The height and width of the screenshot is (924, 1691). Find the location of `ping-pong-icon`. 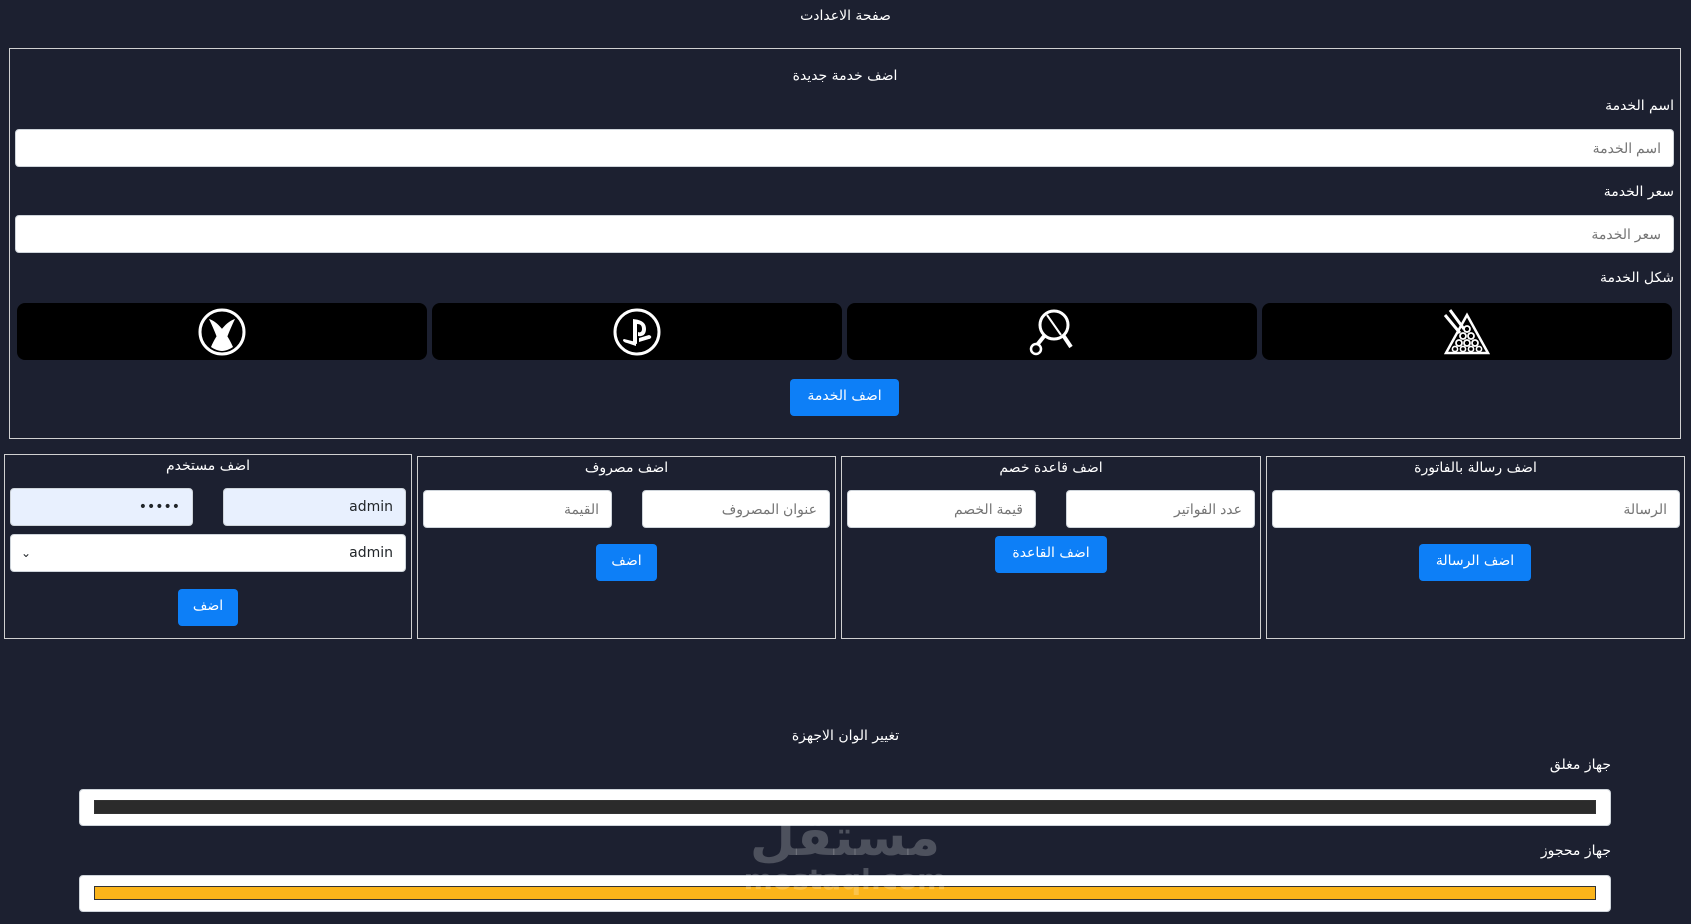

ping-pong-icon is located at coordinates (1051, 332).